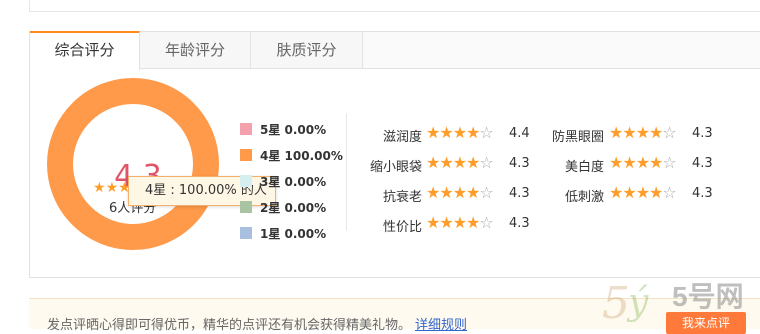  I want to click on rating-attribute-name: 抗衰老, so click(402, 197).